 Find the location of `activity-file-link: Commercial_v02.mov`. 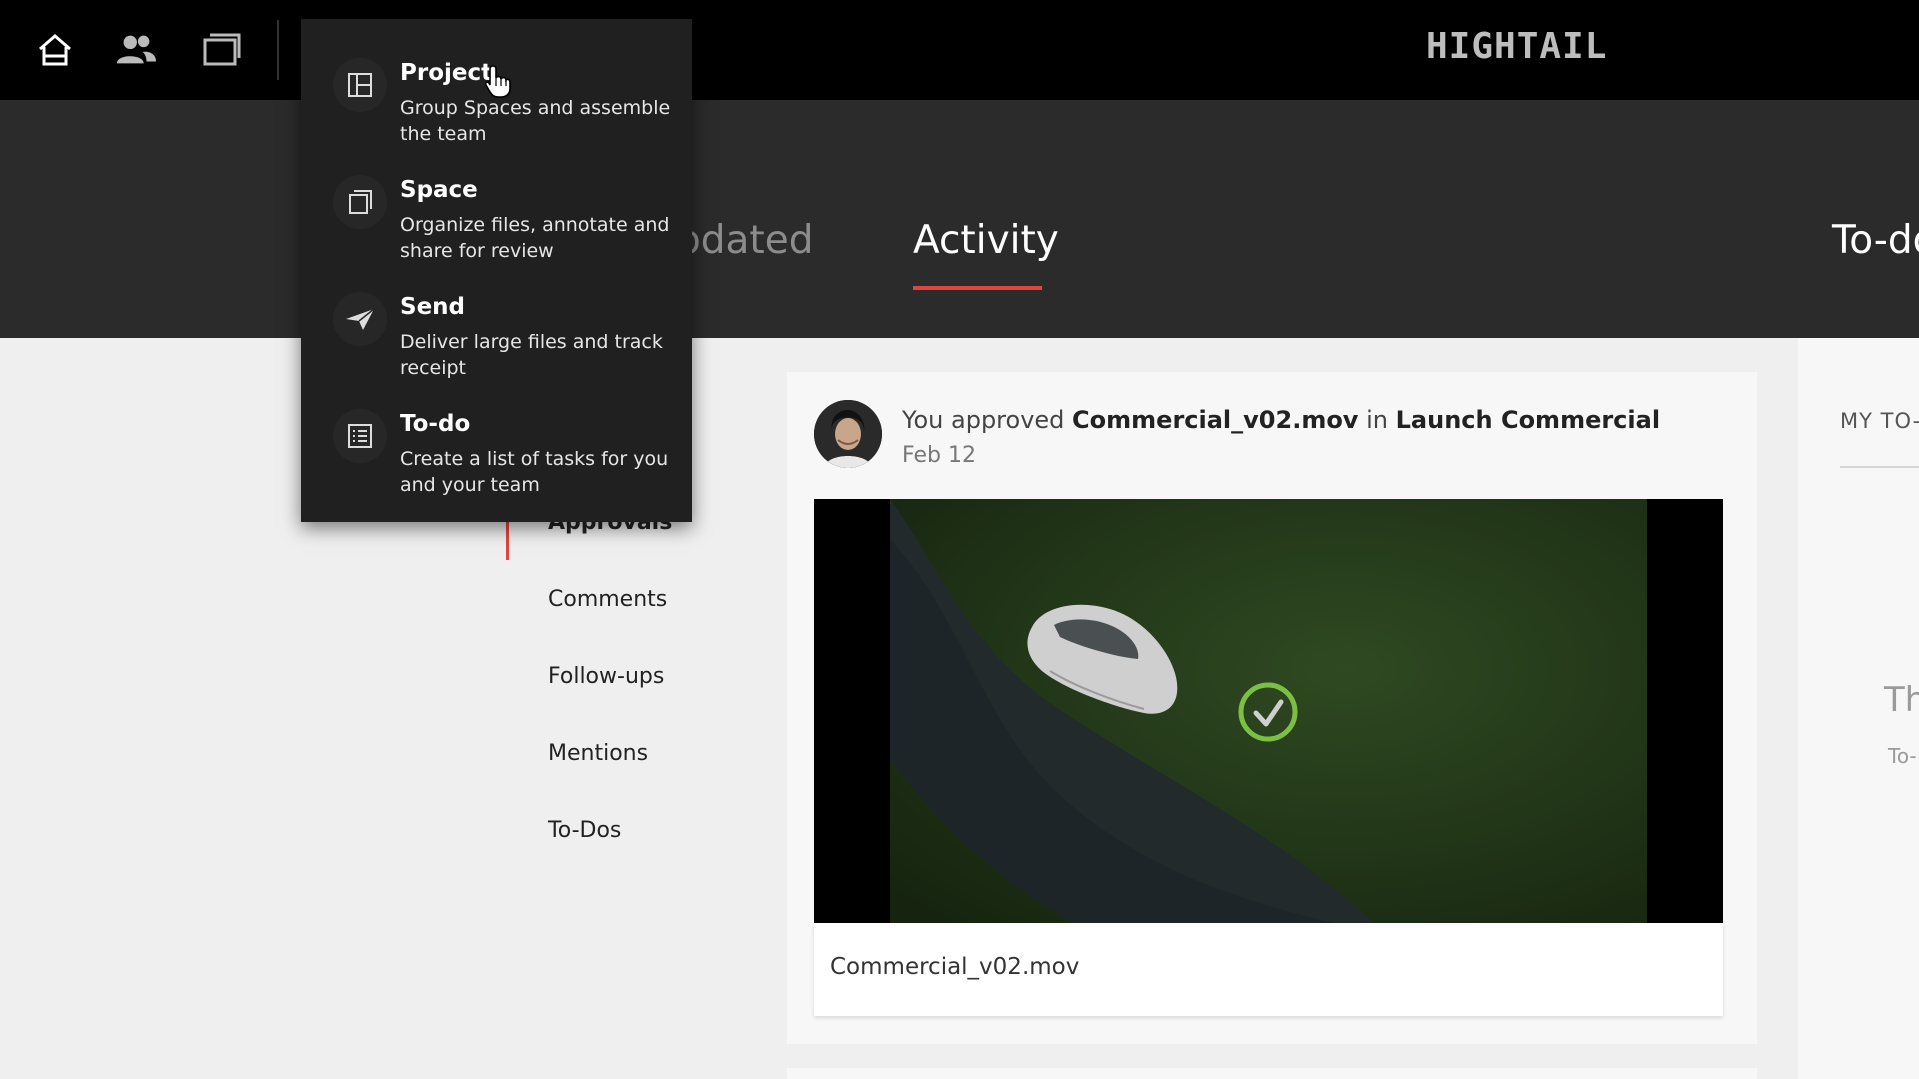

activity-file-link: Commercial_v02.mov is located at coordinates (1215, 420).